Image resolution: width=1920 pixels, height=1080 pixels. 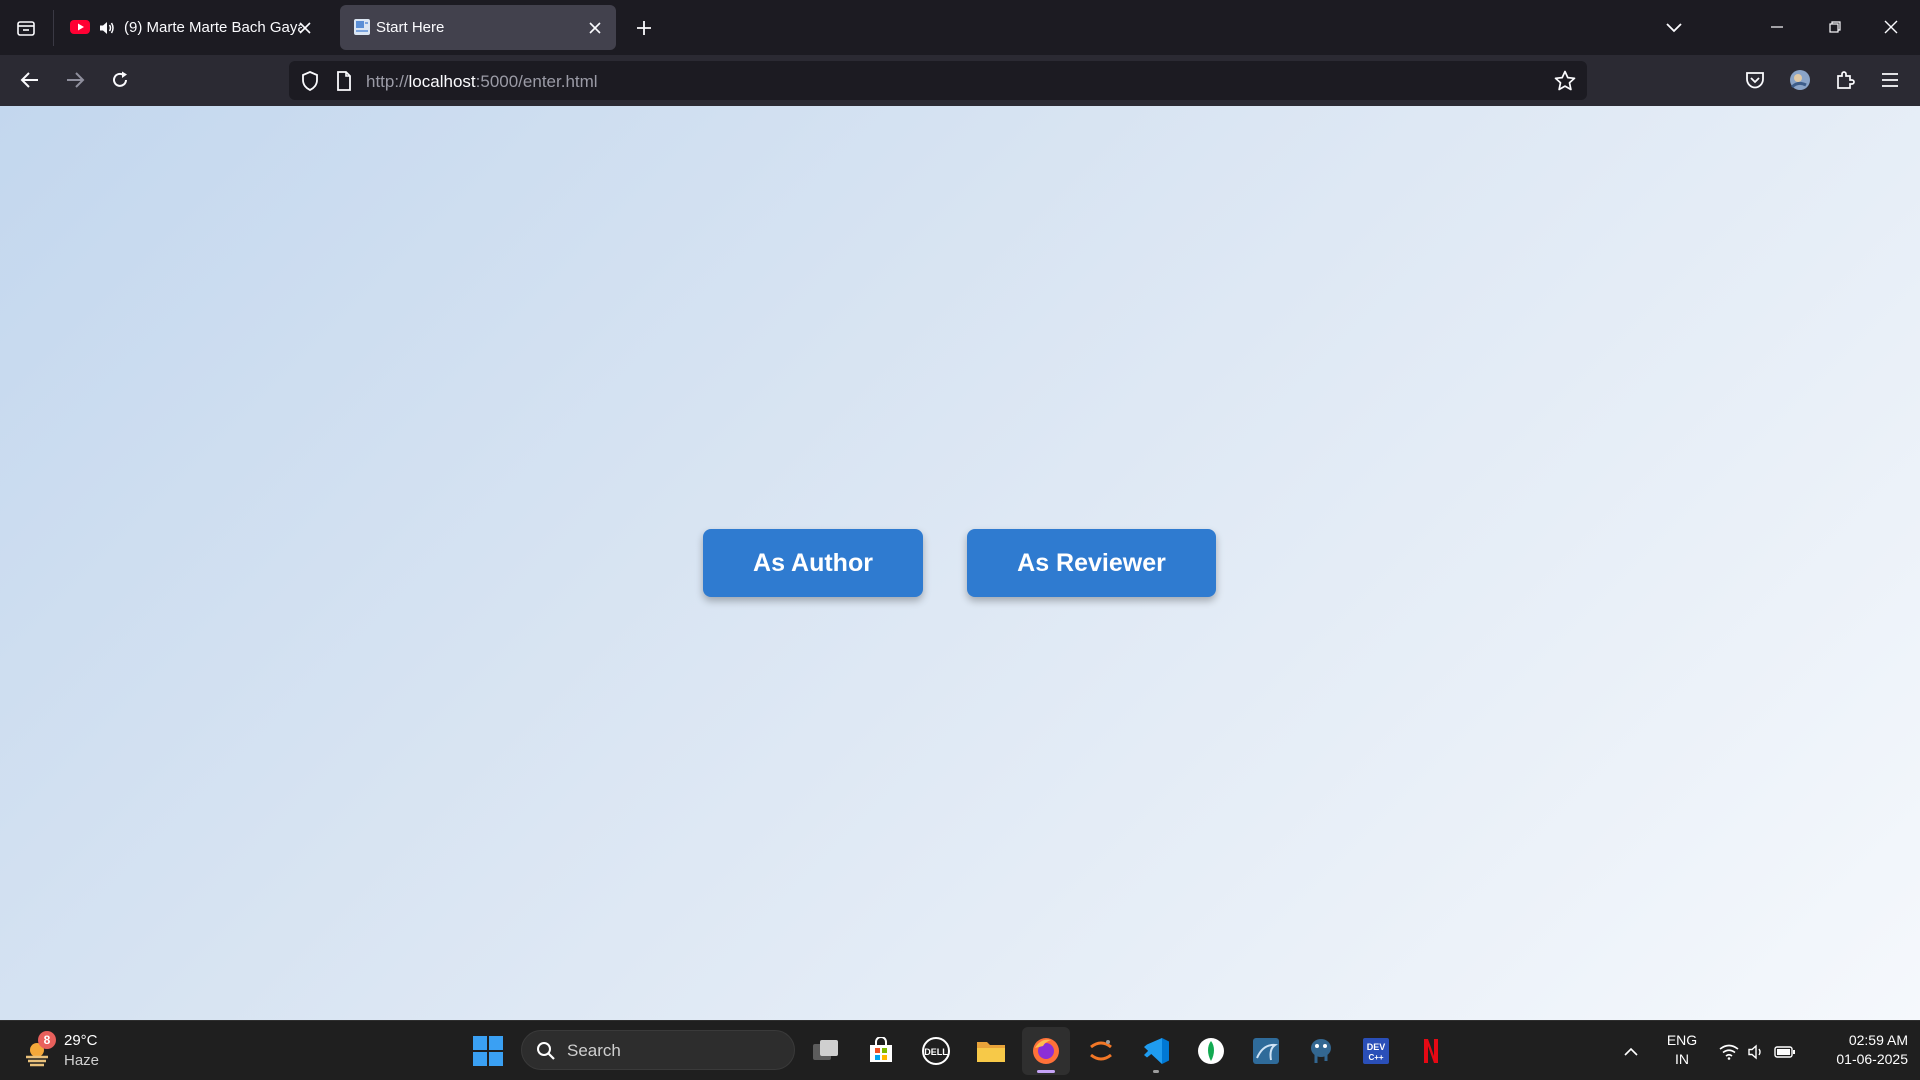 I want to click on weather-widget: 8 29°C Haze, so click(x=65, y=1052).